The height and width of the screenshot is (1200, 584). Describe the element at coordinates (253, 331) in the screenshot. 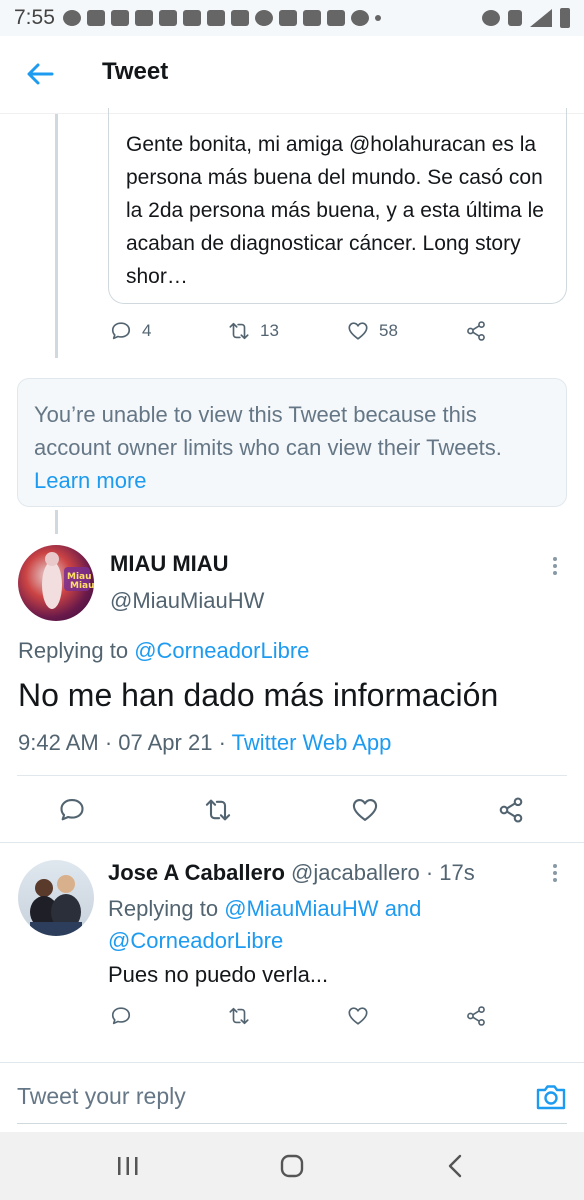

I see `retweet-button: 13` at that location.